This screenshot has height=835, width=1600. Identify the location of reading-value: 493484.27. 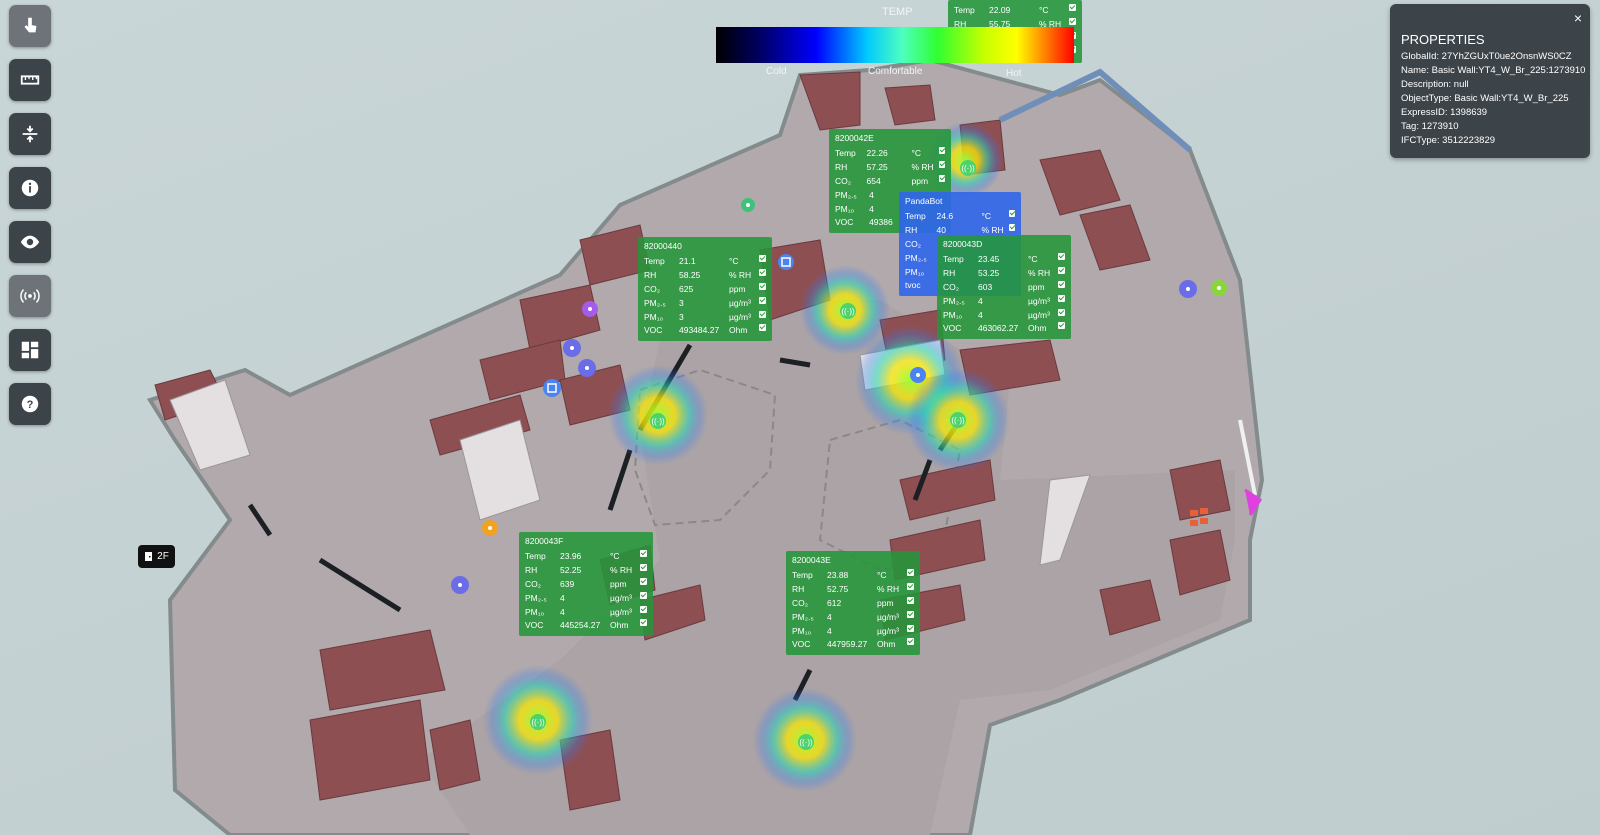
(699, 330).